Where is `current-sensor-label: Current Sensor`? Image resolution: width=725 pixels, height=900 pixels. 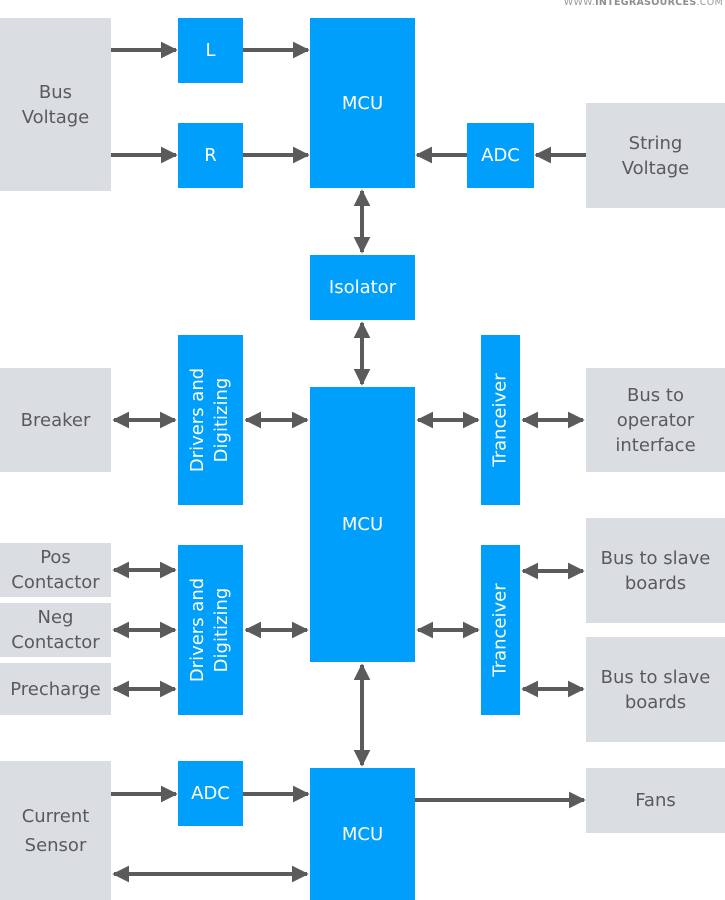 current-sensor-label: Current Sensor is located at coordinates (55, 830).